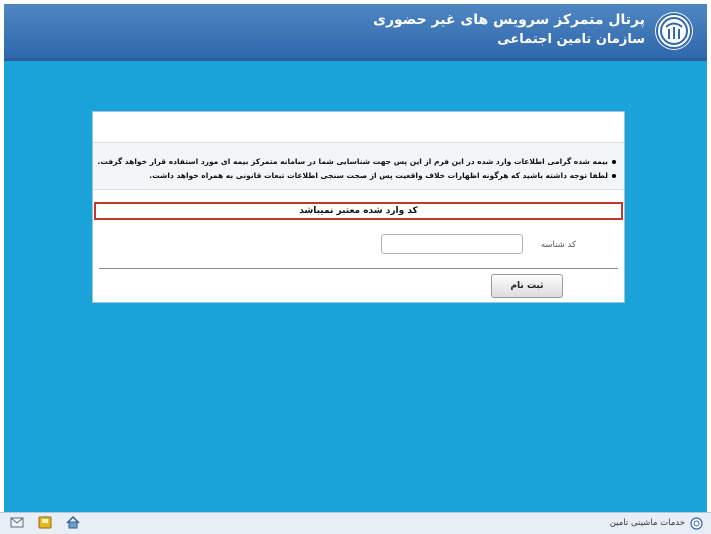 This screenshot has width=711, height=534. I want to click on divider, so click(358, 268).